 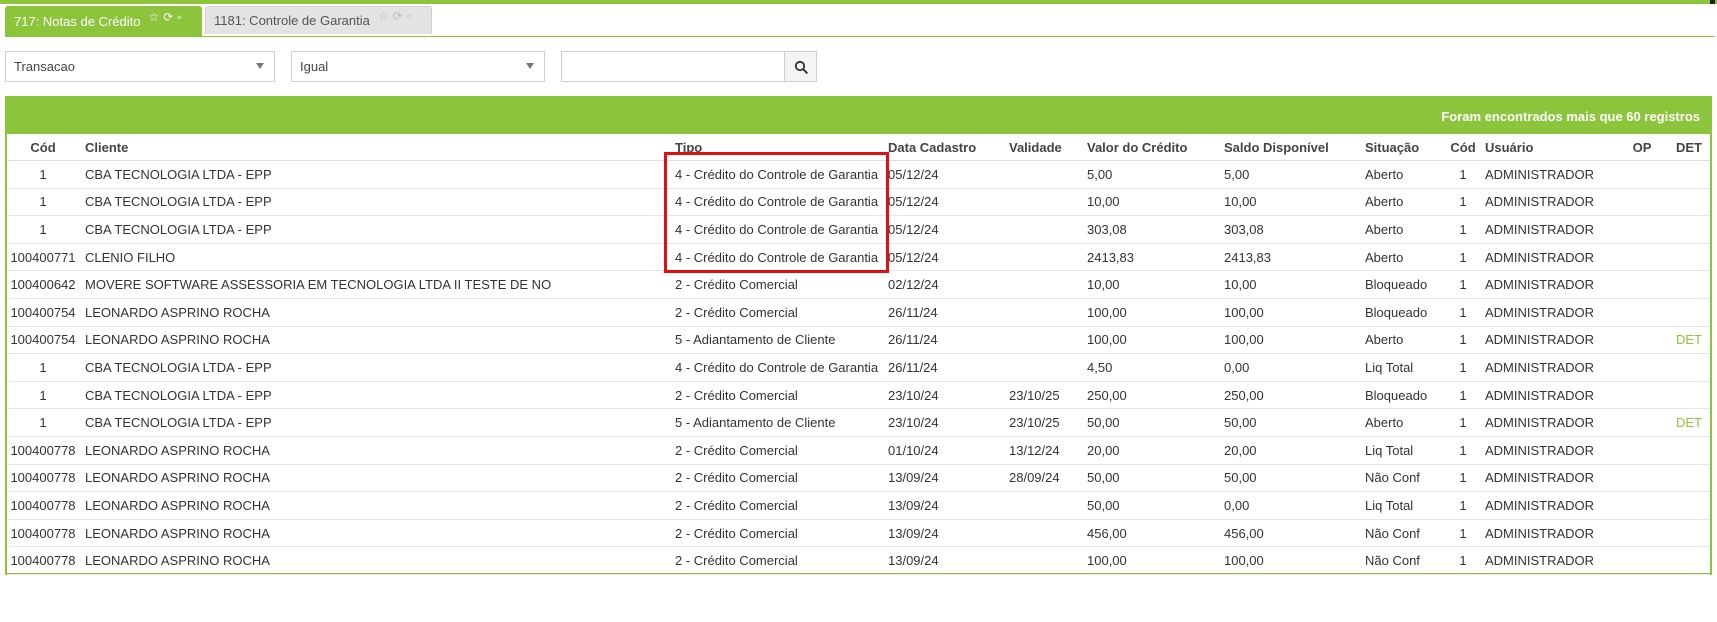 What do you see at coordinates (43, 147) in the screenshot?
I see `column-header-cod: Cód` at bounding box center [43, 147].